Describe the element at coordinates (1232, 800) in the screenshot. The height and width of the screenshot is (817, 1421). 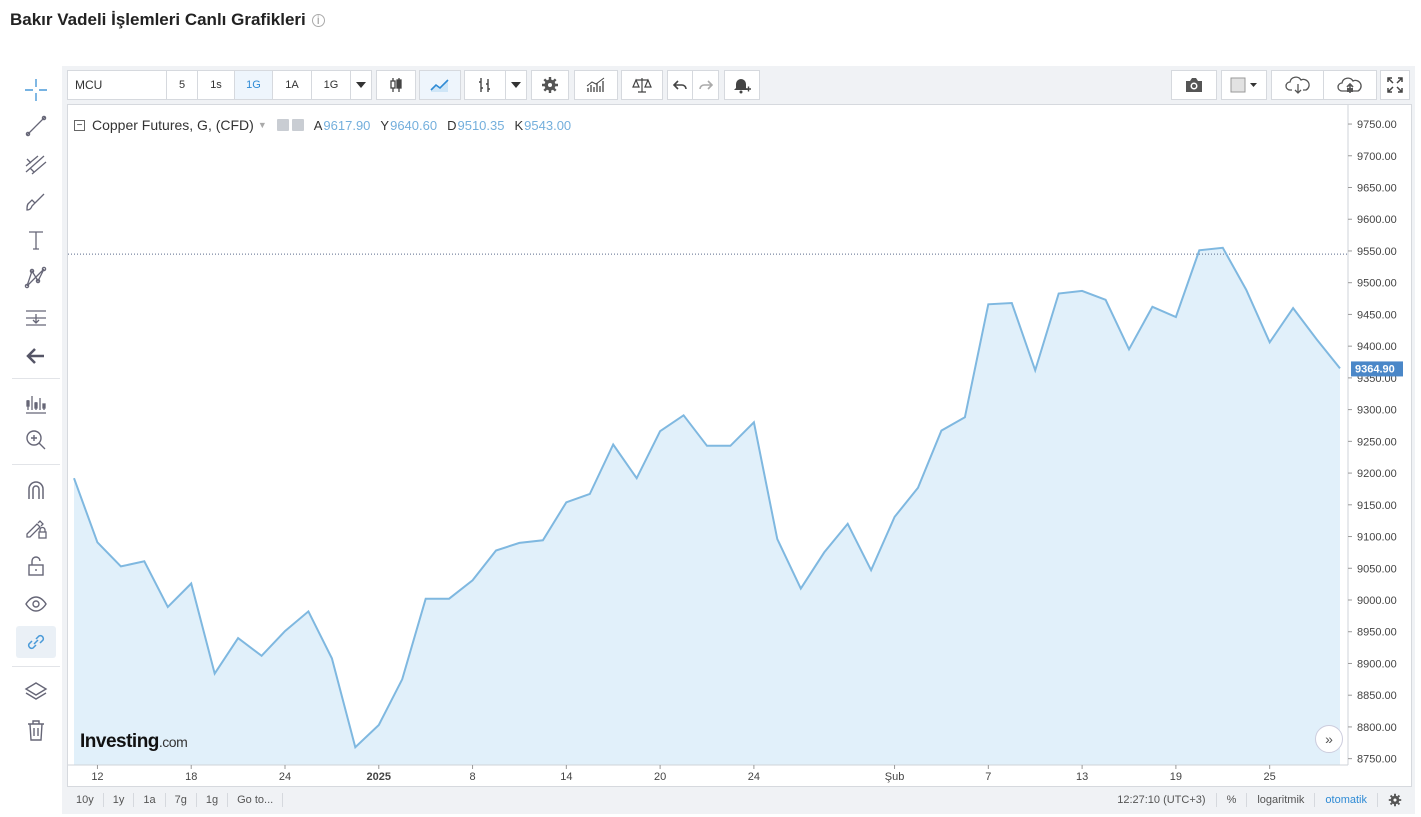
I see `percent-toggle: %` at that location.